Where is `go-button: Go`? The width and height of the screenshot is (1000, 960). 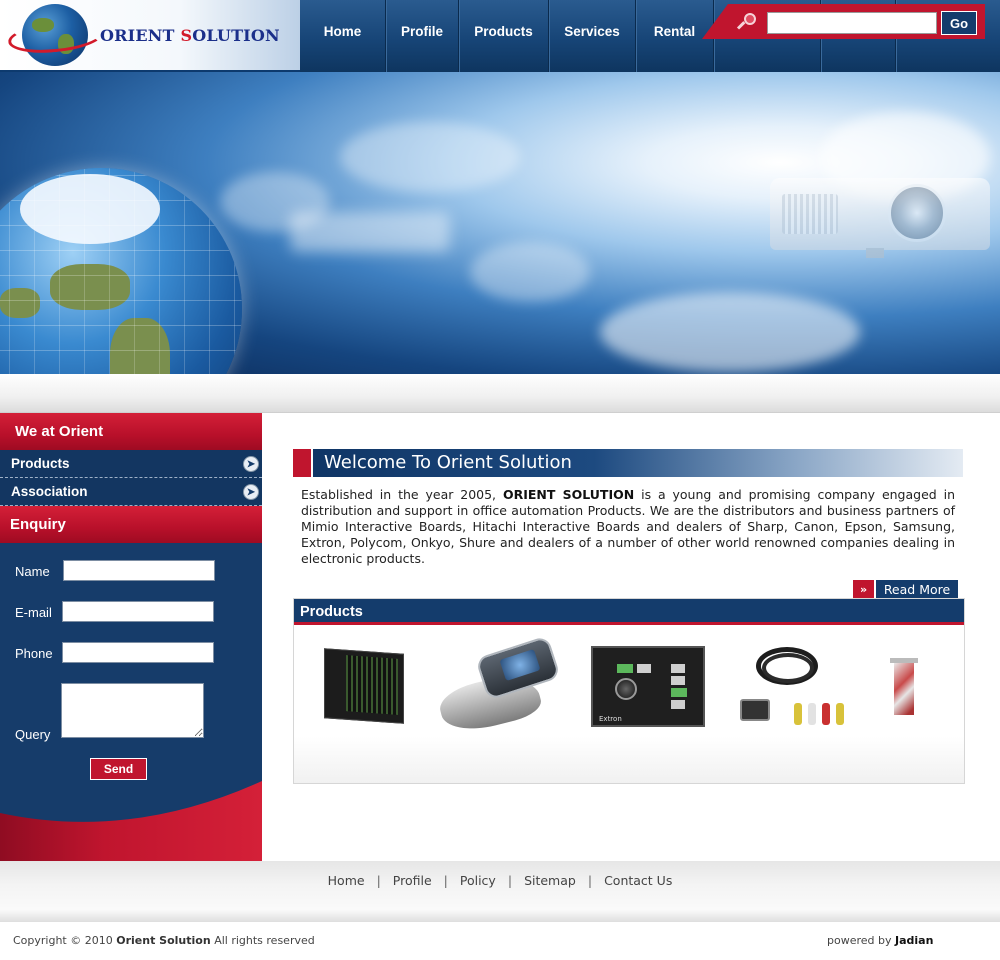 go-button: Go is located at coordinates (959, 23).